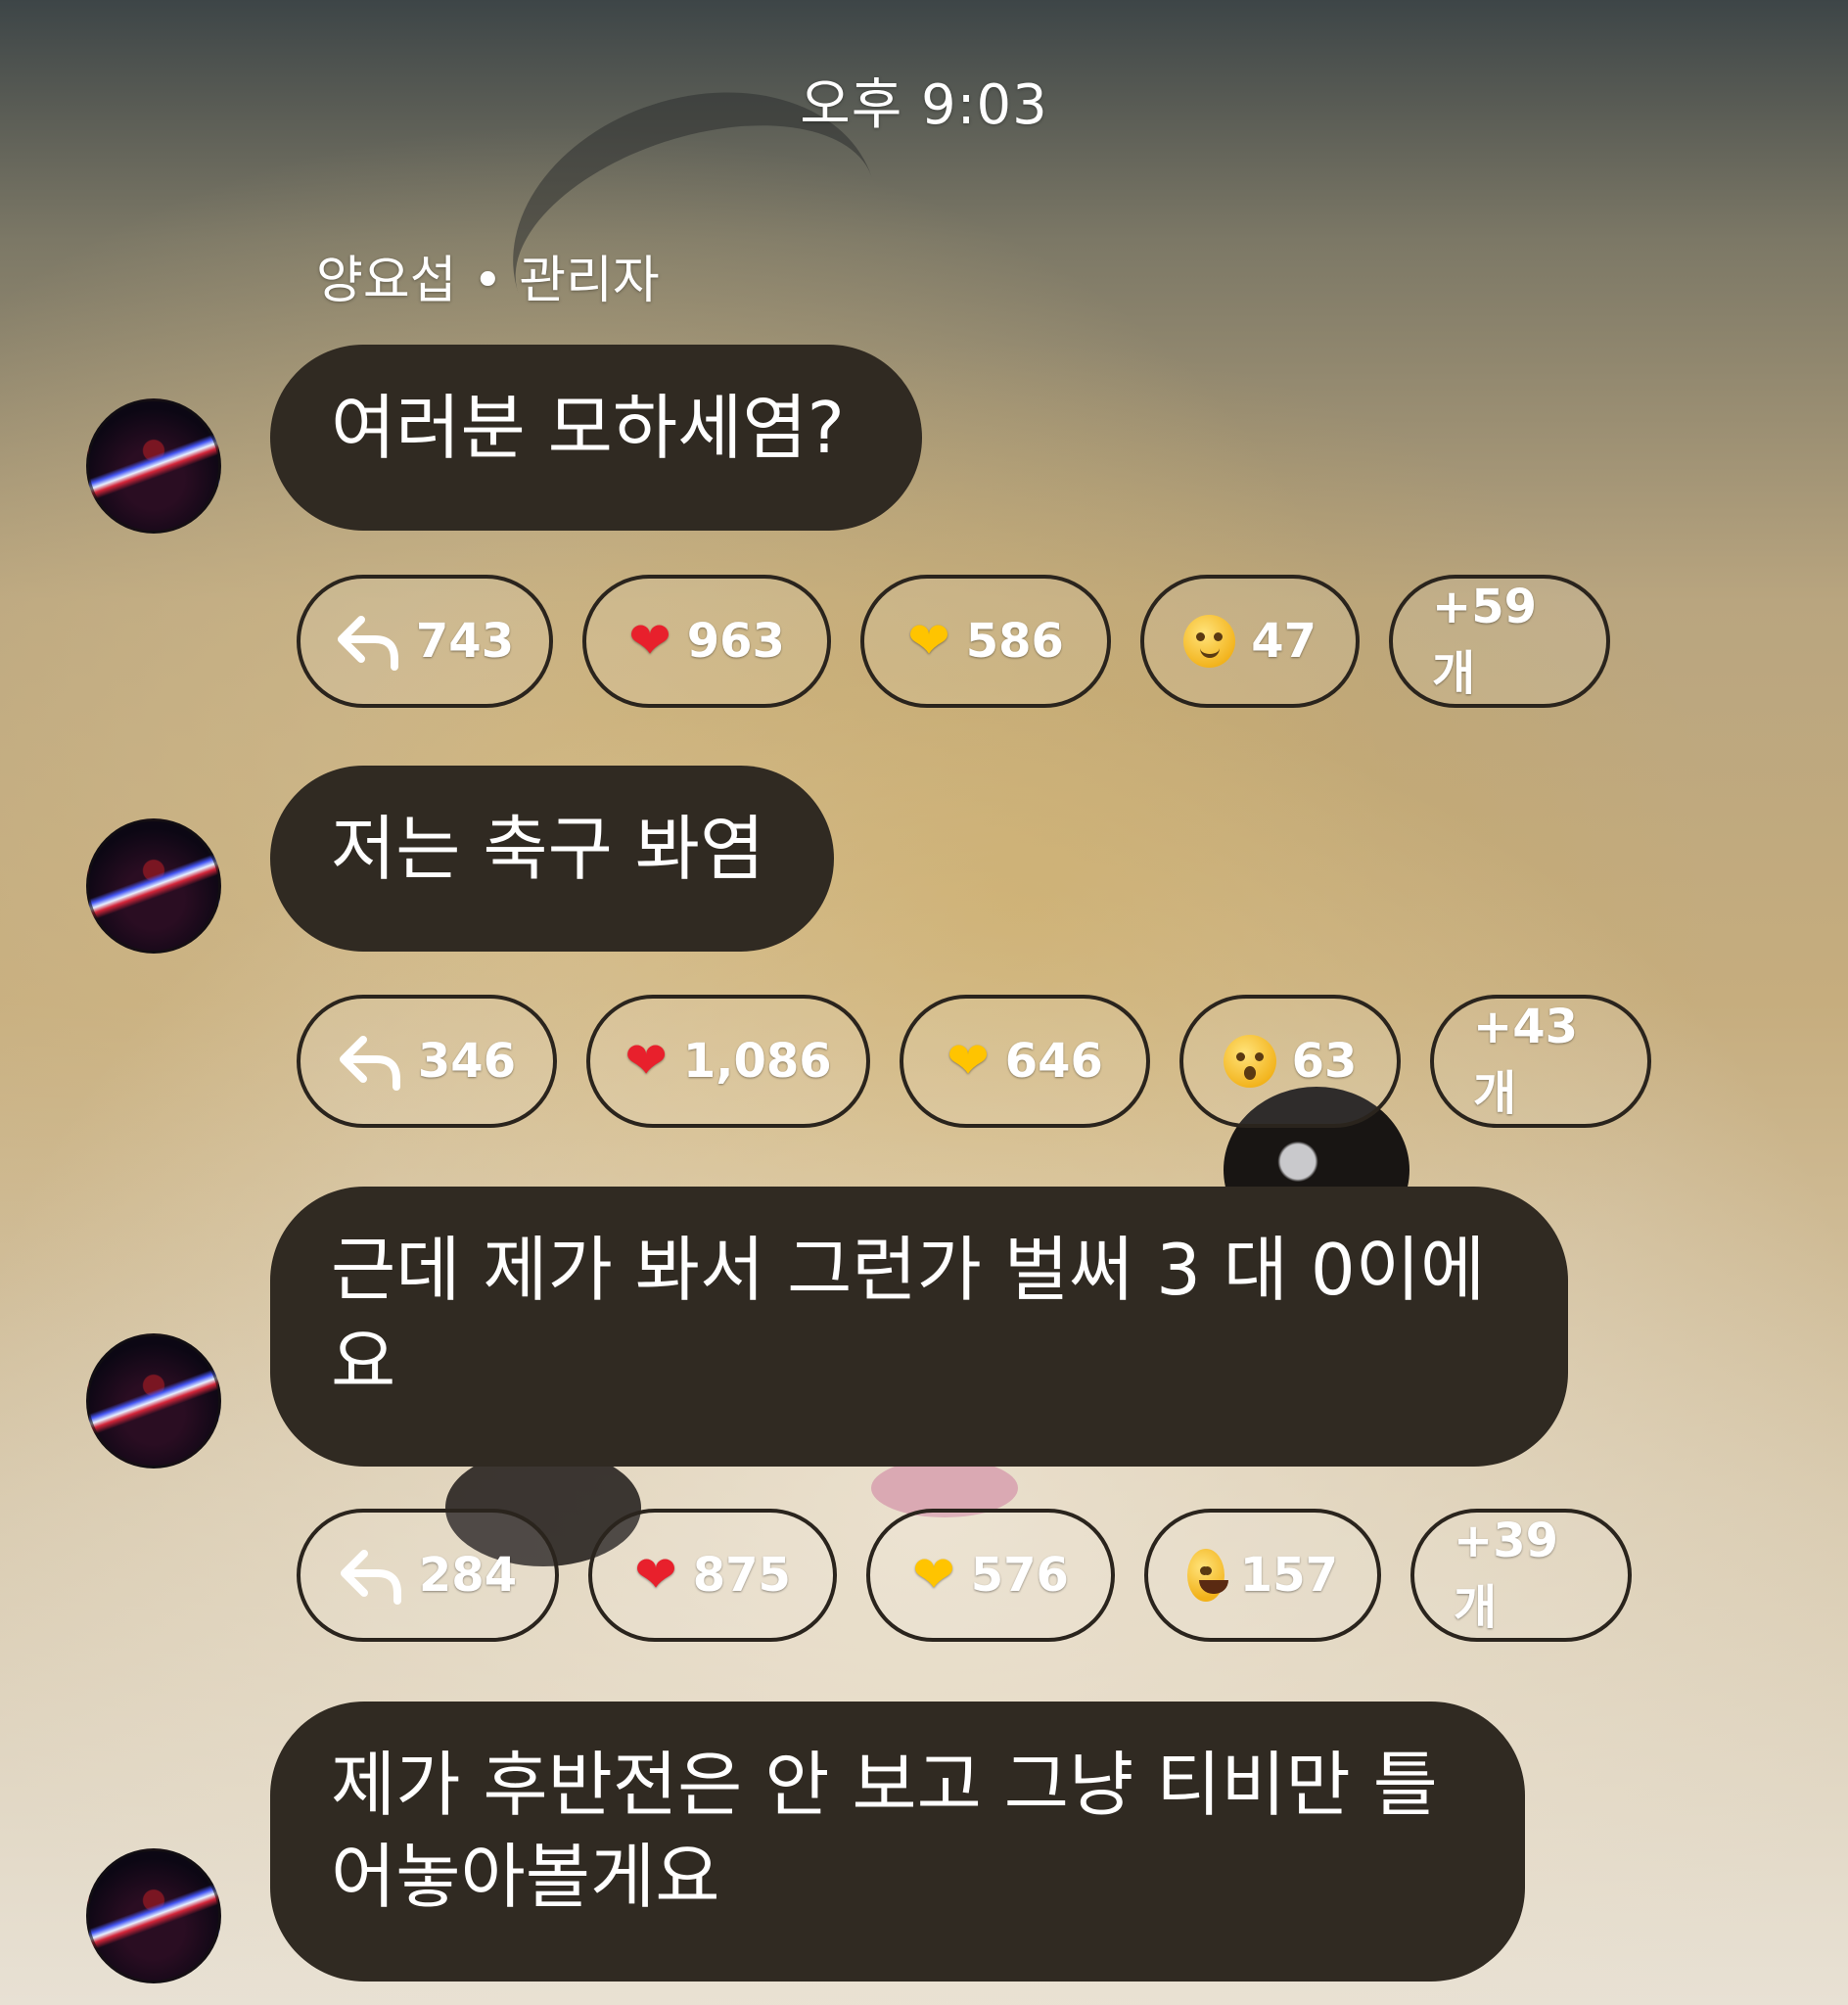 The width and height of the screenshot is (1848, 2005). I want to click on reaction-yellow-heart: ❤ 576, so click(990, 1575).